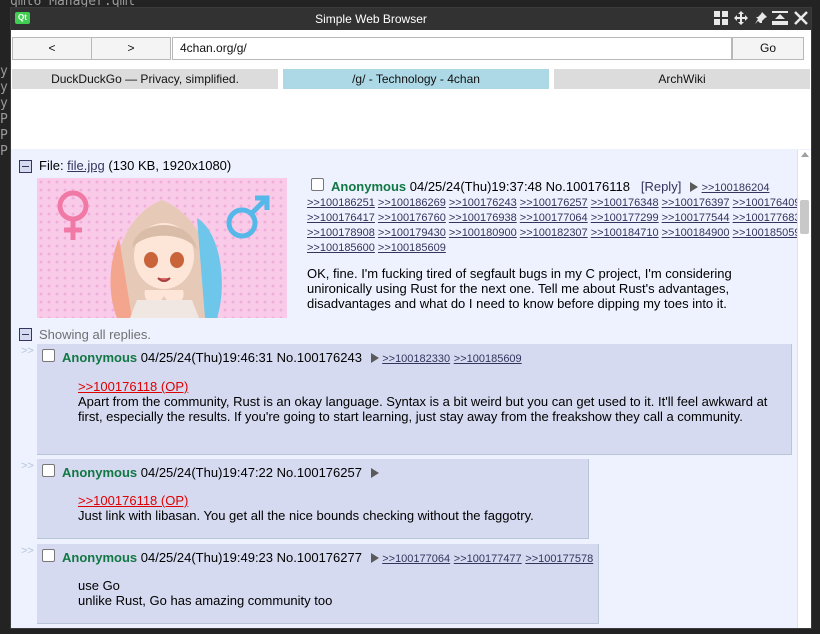 The image size is (820, 634). Describe the element at coordinates (53, 165) in the screenshot. I see `file-label: File:` at that location.